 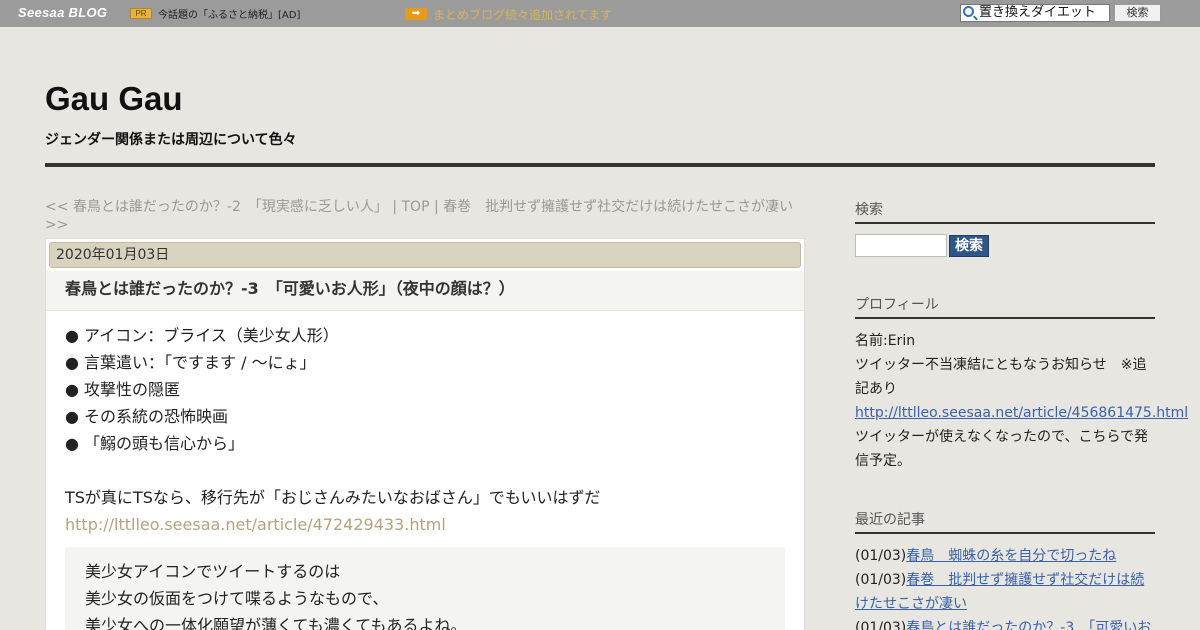 I want to click on article-title: 春鳥とは誰だったのか？-3 「可愛いお人形」（夜中の顔は？）, so click(x=425, y=291).